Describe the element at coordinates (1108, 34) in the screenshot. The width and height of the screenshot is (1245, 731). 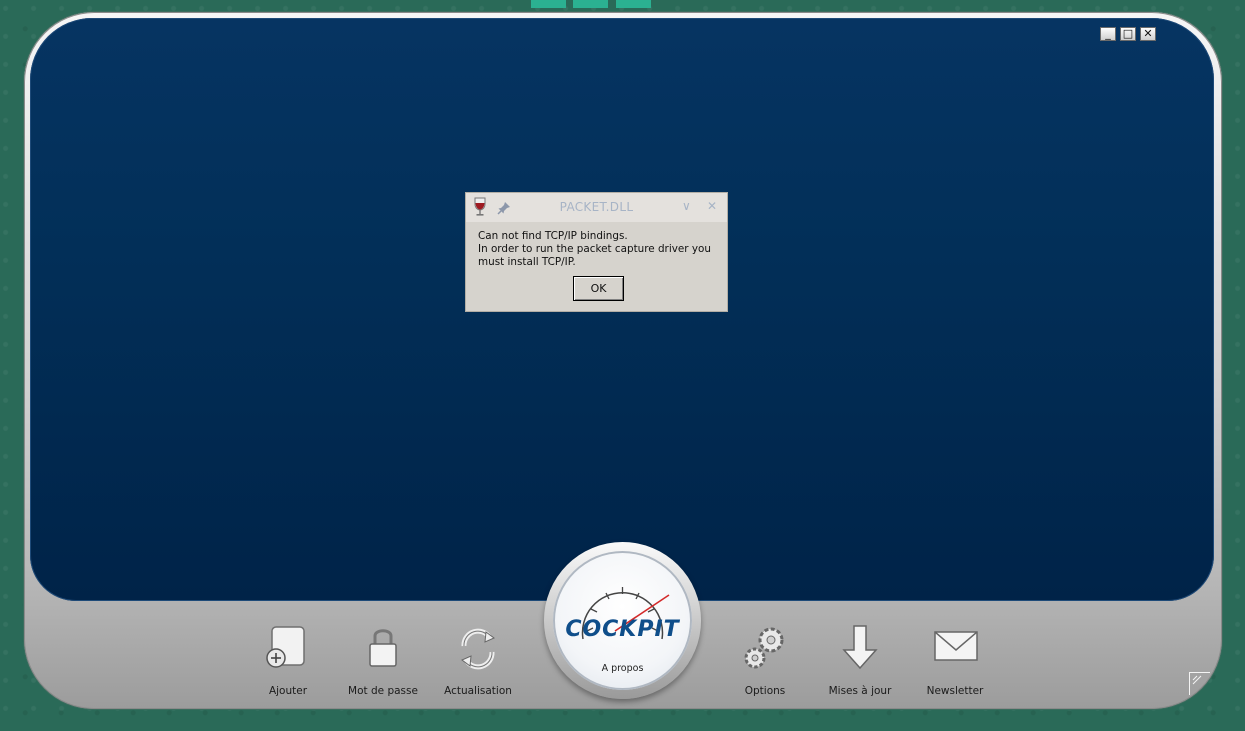
I see `minimize-button: _` at that location.